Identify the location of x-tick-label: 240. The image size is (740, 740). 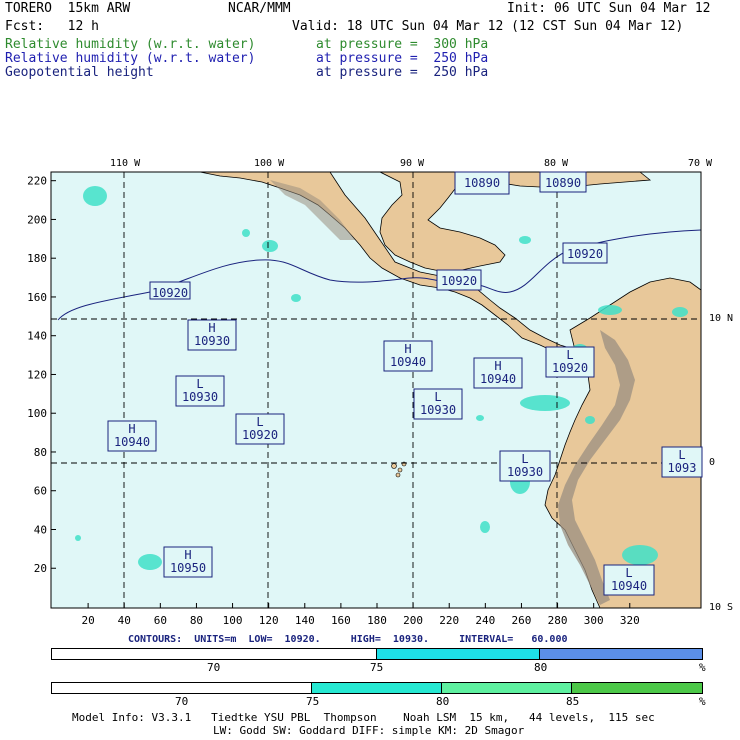
(485, 620).